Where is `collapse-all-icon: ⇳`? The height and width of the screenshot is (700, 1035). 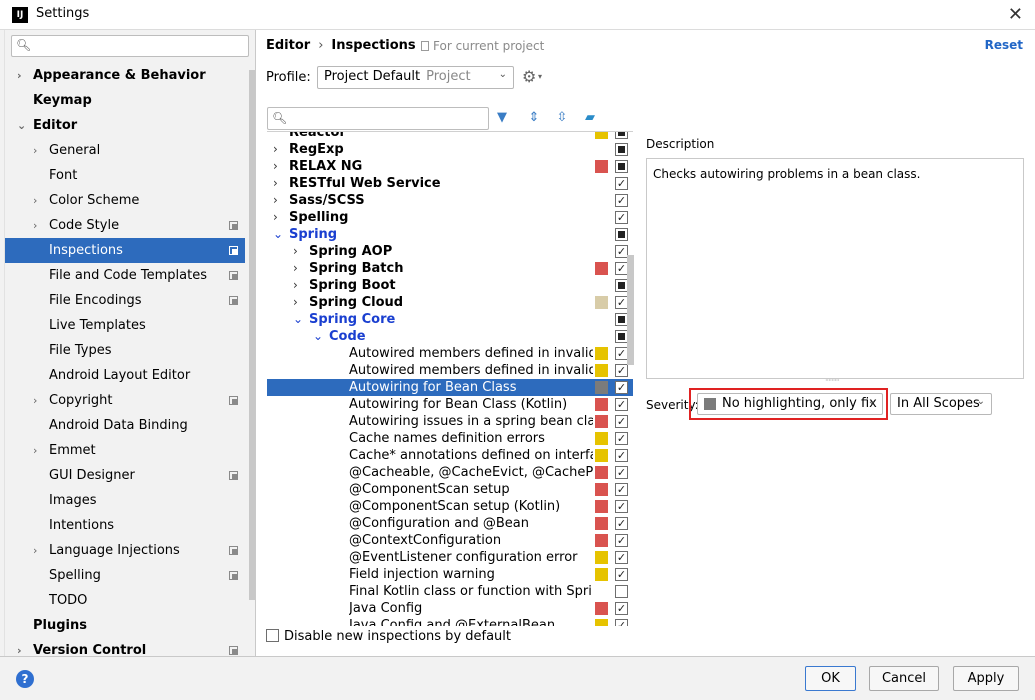
collapse-all-icon: ⇳ is located at coordinates (562, 118).